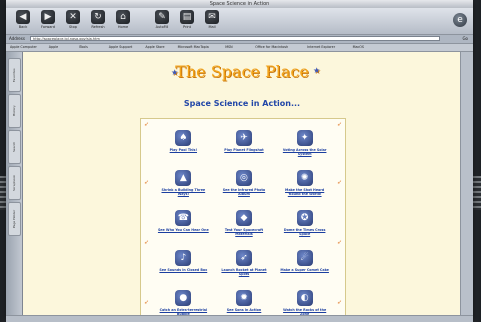 The image size is (481, 322). I want to click on sidebar-tab-favorites: Favorites, so click(14, 75).